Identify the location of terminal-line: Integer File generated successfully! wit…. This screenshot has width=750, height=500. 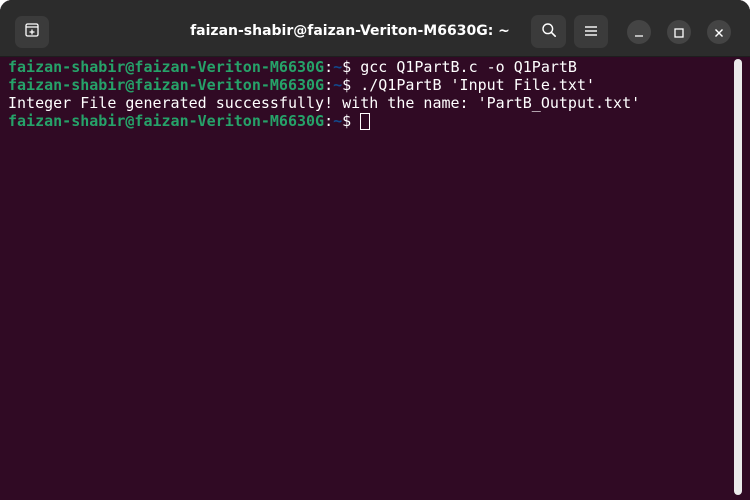
(324, 103).